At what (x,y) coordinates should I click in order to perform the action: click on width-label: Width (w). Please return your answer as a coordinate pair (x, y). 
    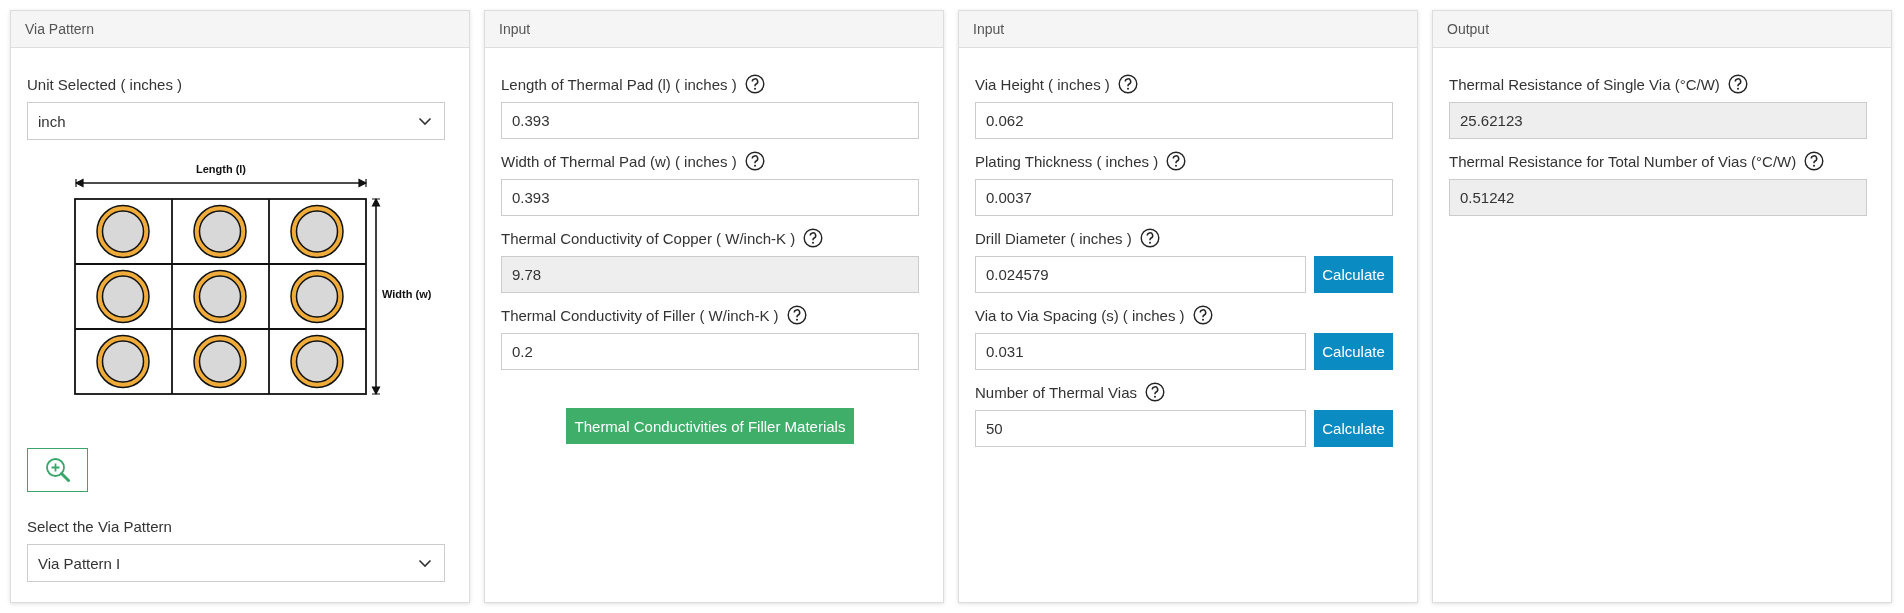
    Looking at the image, I should click on (407, 294).